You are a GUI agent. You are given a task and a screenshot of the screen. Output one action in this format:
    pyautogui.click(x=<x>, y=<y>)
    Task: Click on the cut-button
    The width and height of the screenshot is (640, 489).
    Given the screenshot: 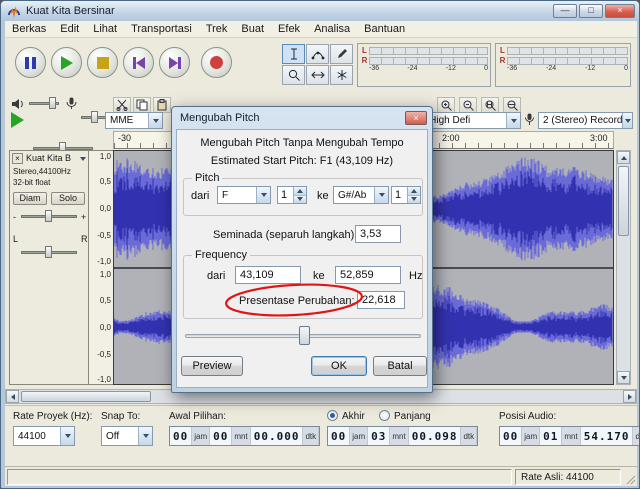 What is the action you would take?
    pyautogui.click(x=122, y=105)
    